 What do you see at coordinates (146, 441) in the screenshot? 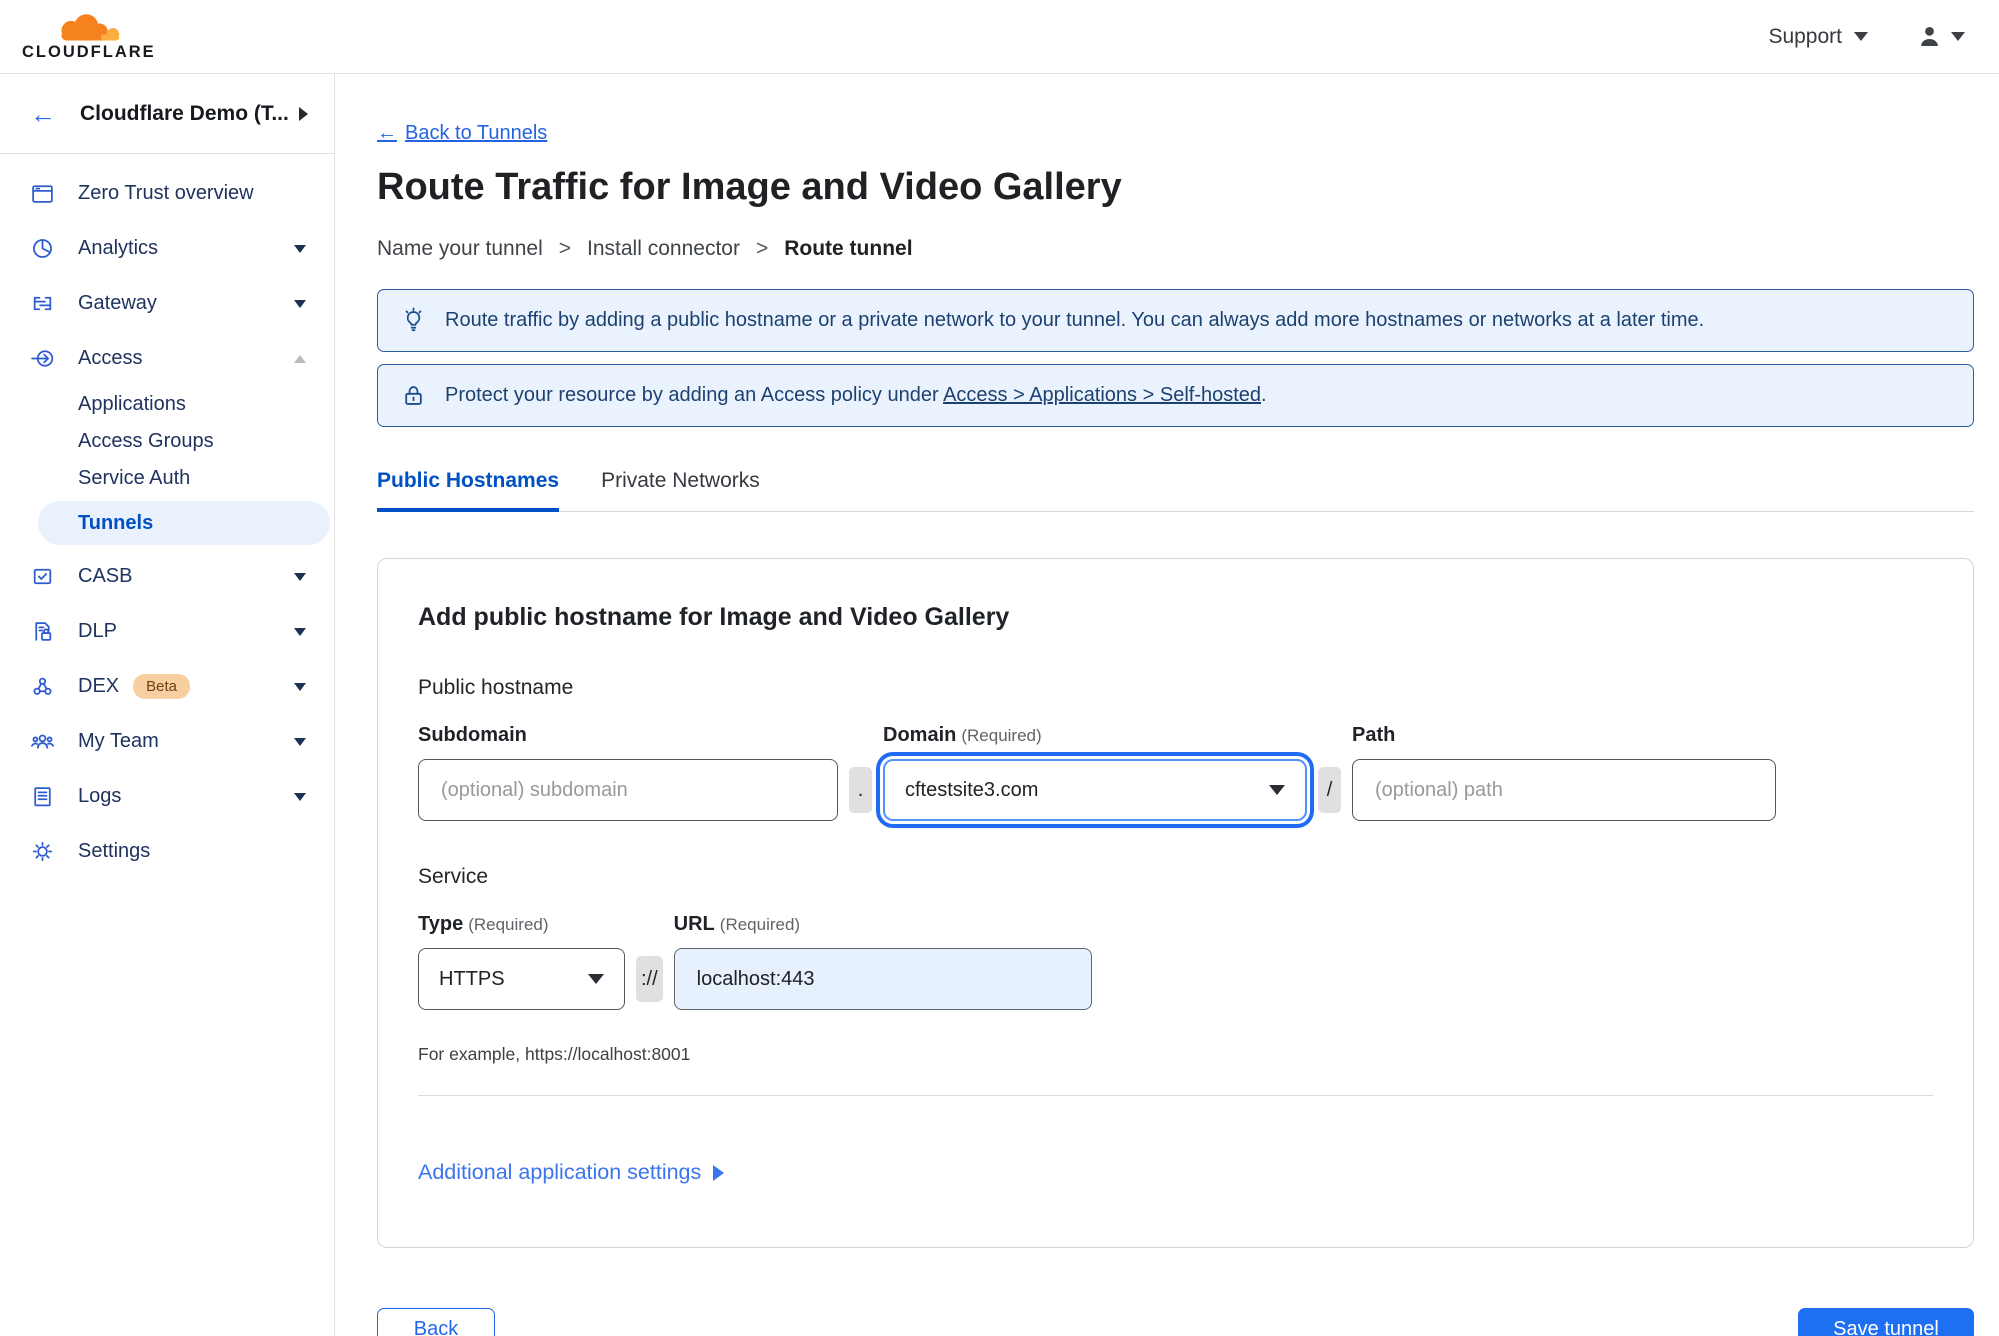
I see `sidebar-item-label: Access Groups` at bounding box center [146, 441].